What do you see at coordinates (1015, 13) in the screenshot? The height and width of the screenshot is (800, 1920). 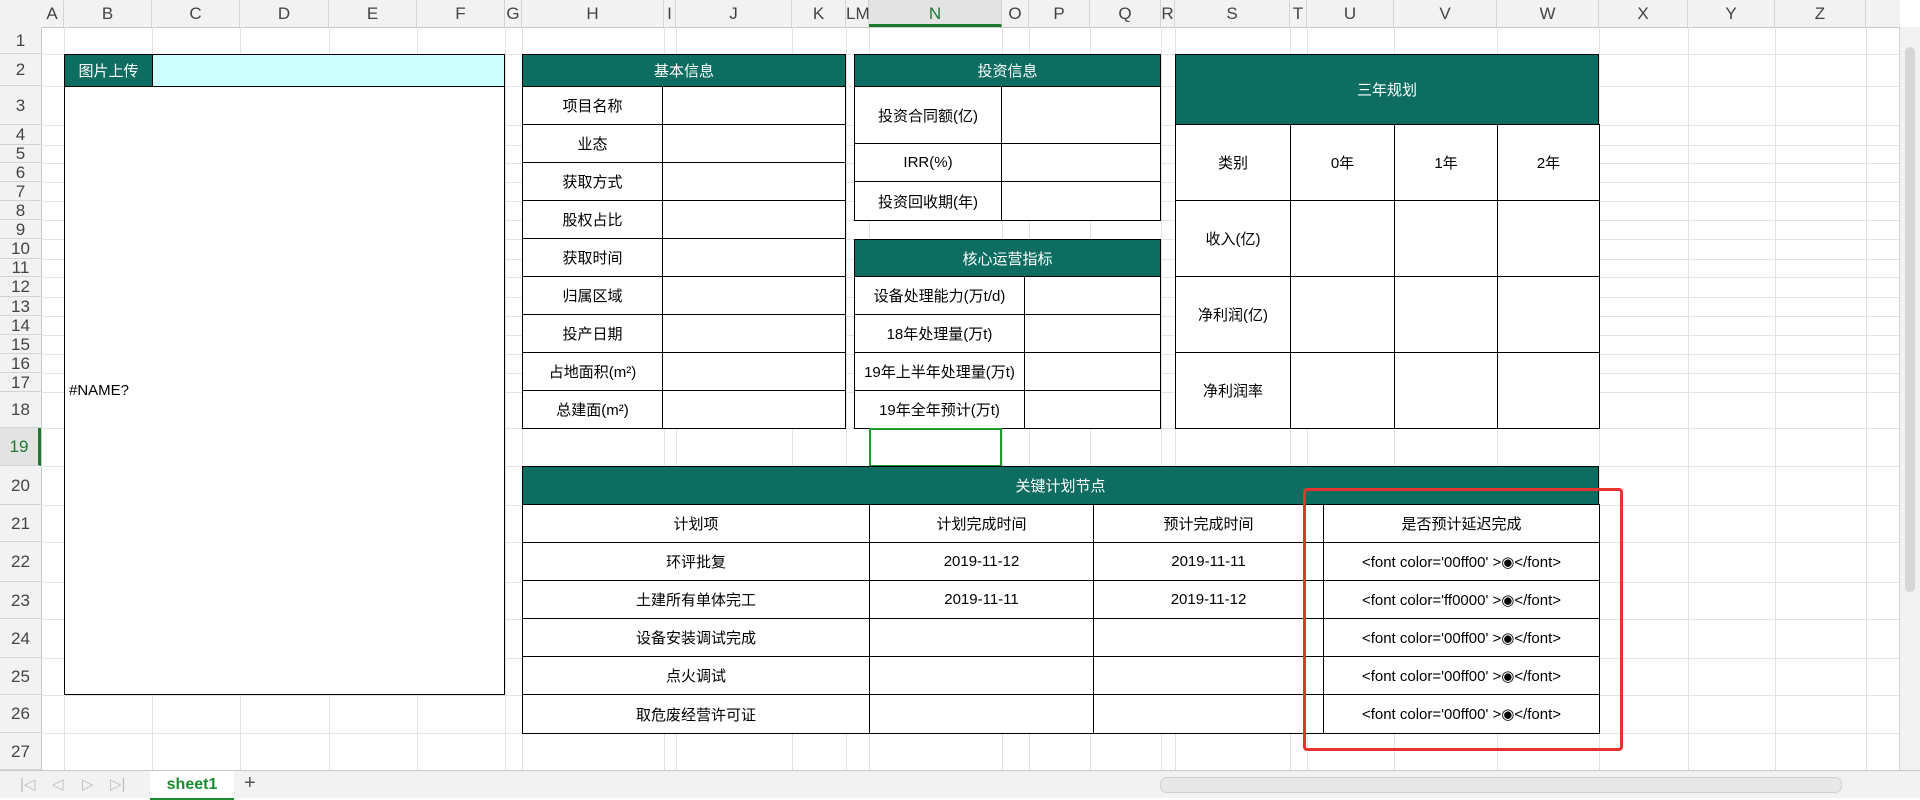 I see `column-header-o: O` at bounding box center [1015, 13].